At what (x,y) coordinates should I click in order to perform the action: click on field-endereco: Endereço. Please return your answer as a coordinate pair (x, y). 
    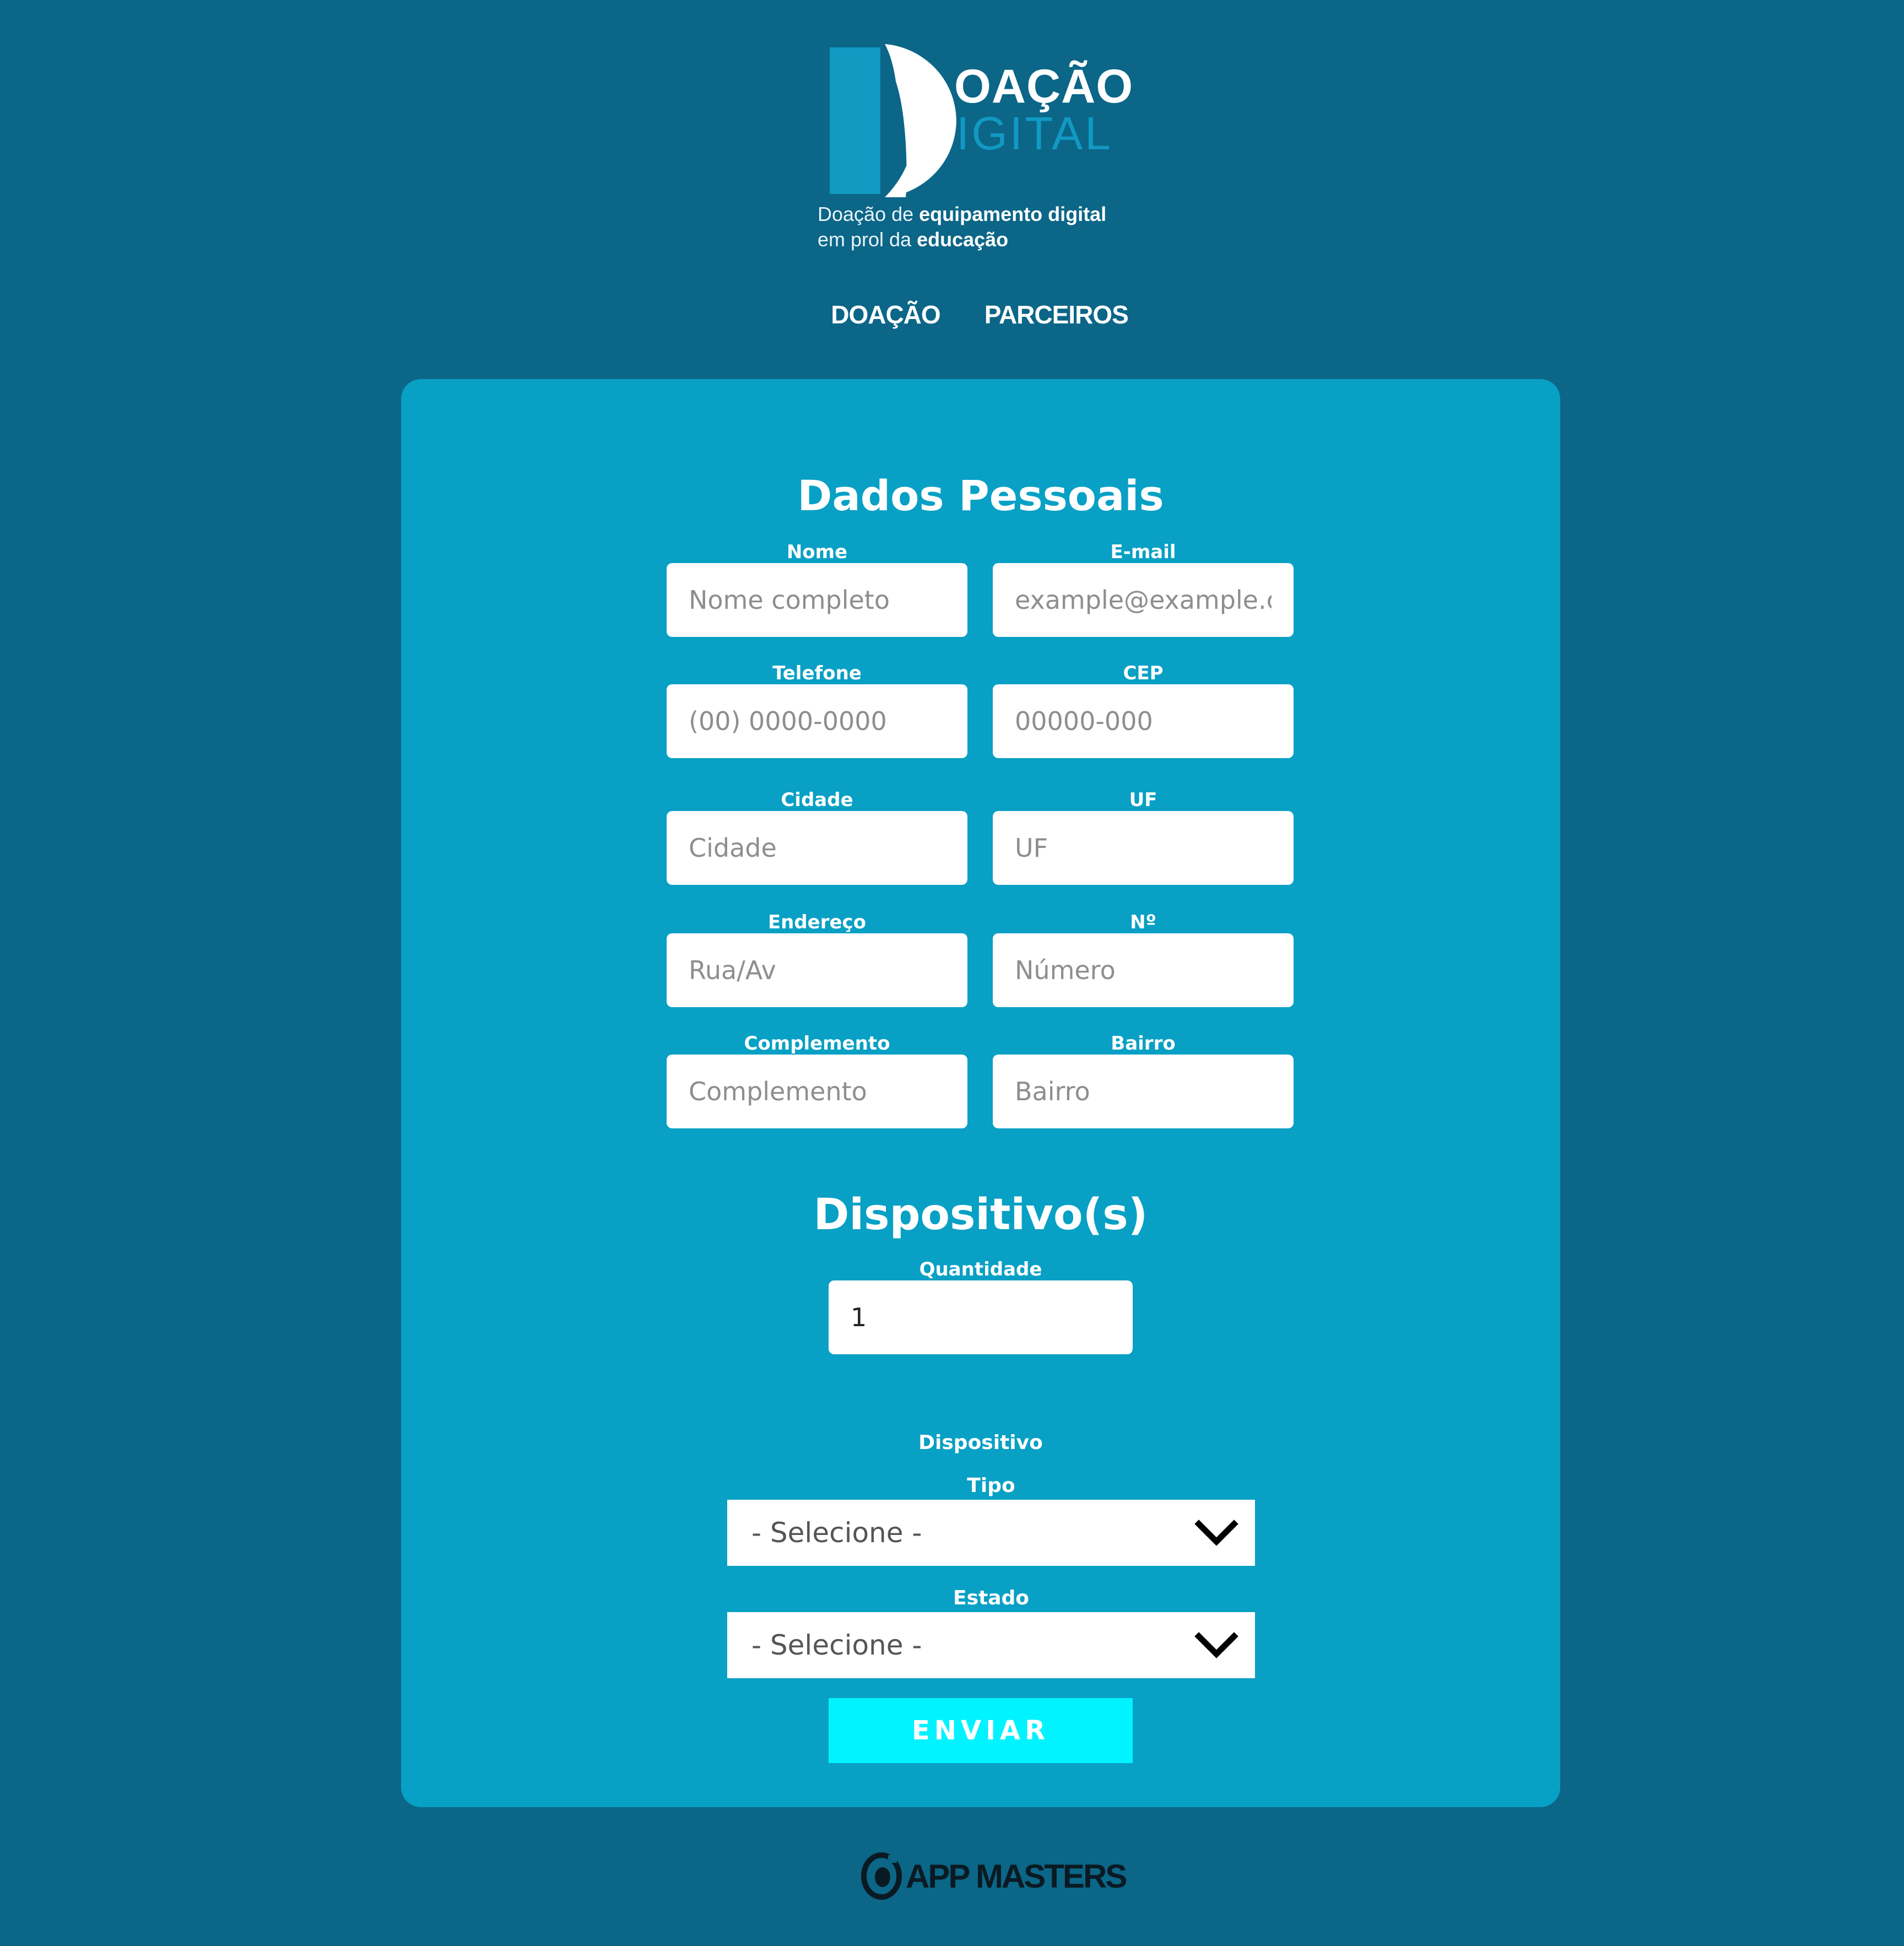
    Looking at the image, I should click on (817, 959).